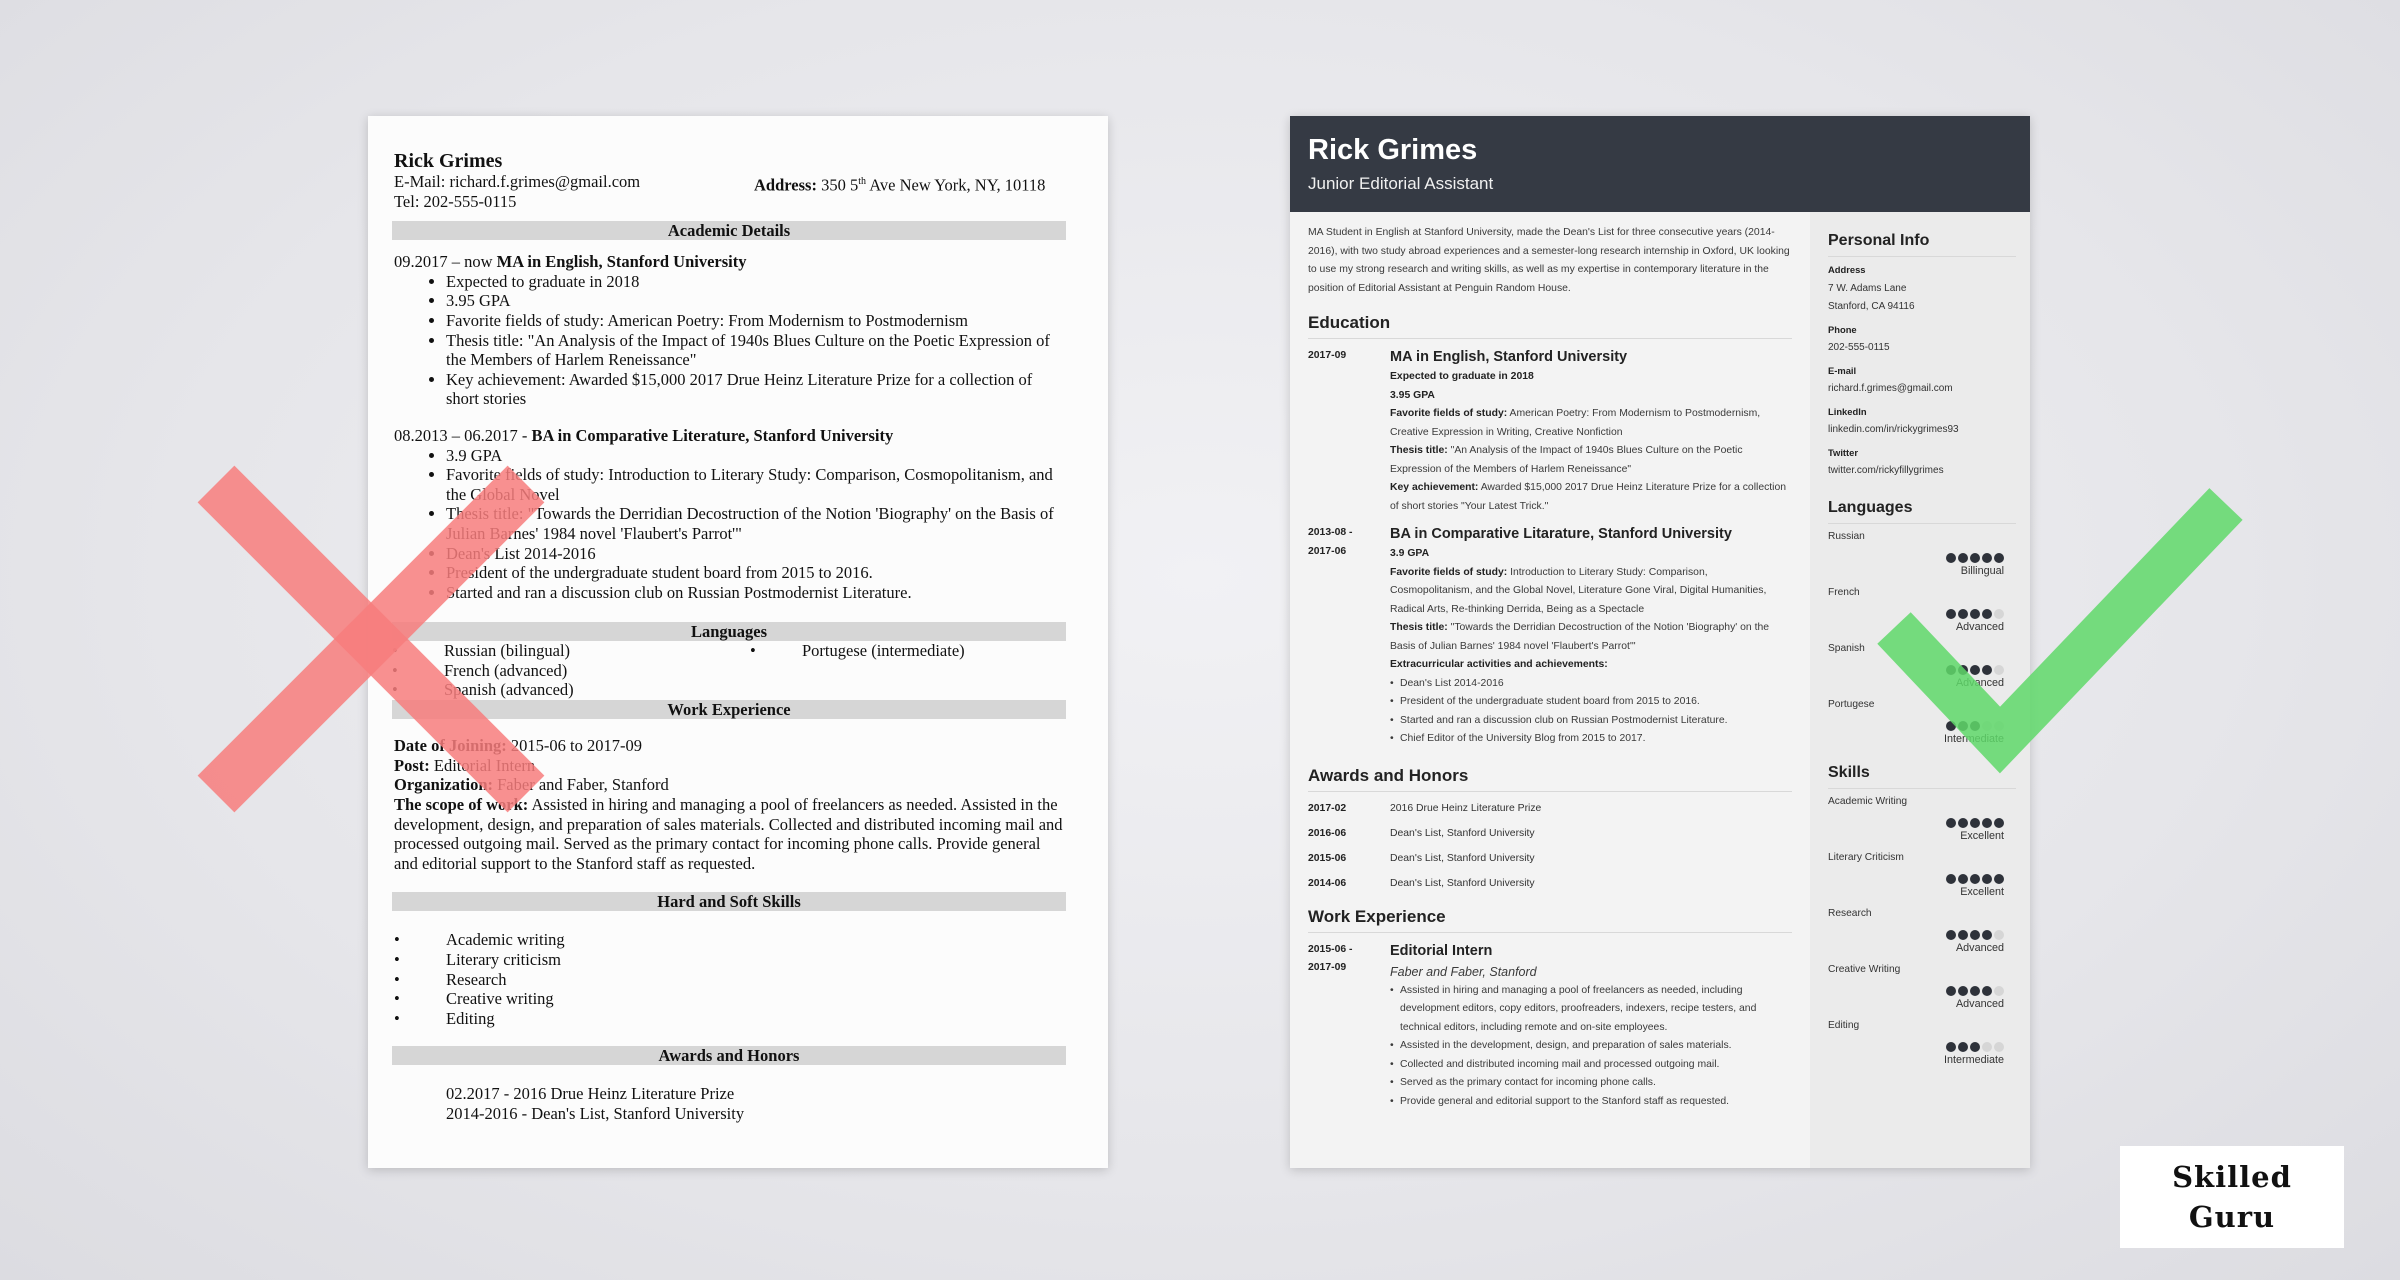 This screenshot has height=1280, width=2400. What do you see at coordinates (1466, 808) in the screenshot?
I see `award-text: 2016 Drue Heinz Literature Prize` at bounding box center [1466, 808].